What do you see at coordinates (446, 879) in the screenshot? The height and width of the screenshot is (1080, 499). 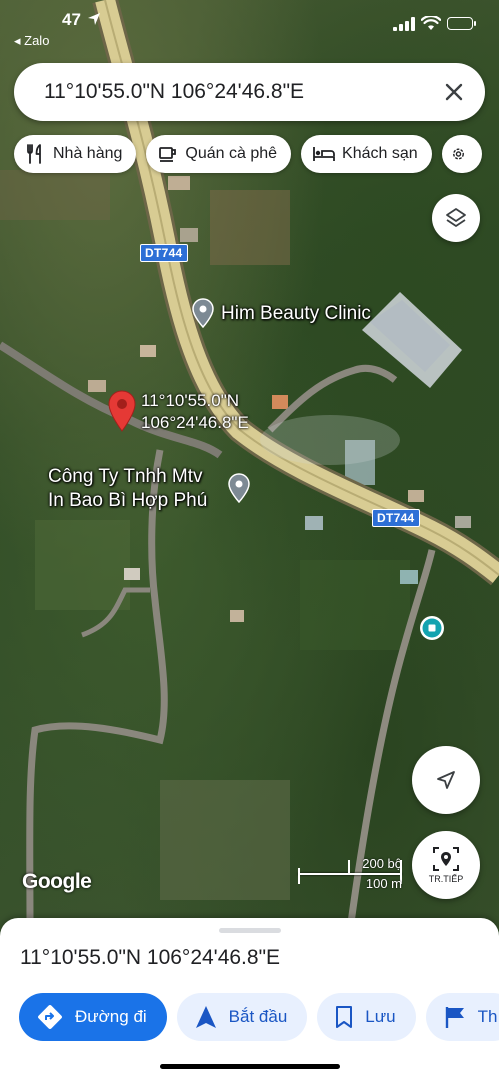 I see `live-view-label: TR.TIẾP` at bounding box center [446, 879].